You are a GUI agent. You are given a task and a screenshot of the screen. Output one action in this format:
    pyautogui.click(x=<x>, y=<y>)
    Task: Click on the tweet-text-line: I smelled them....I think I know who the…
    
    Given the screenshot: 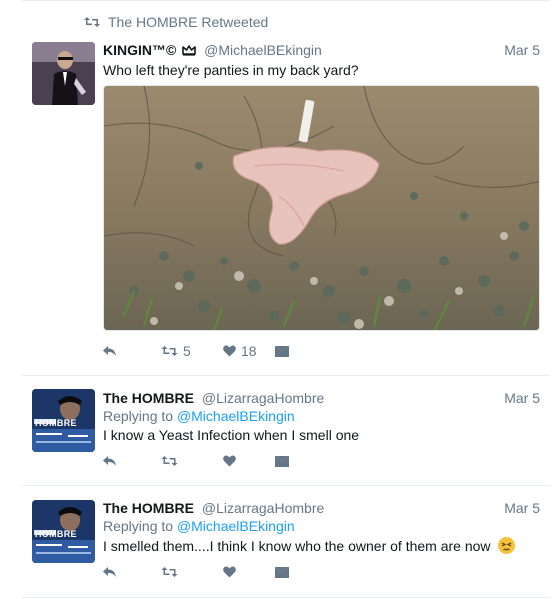 What is the action you would take?
    pyautogui.click(x=309, y=546)
    